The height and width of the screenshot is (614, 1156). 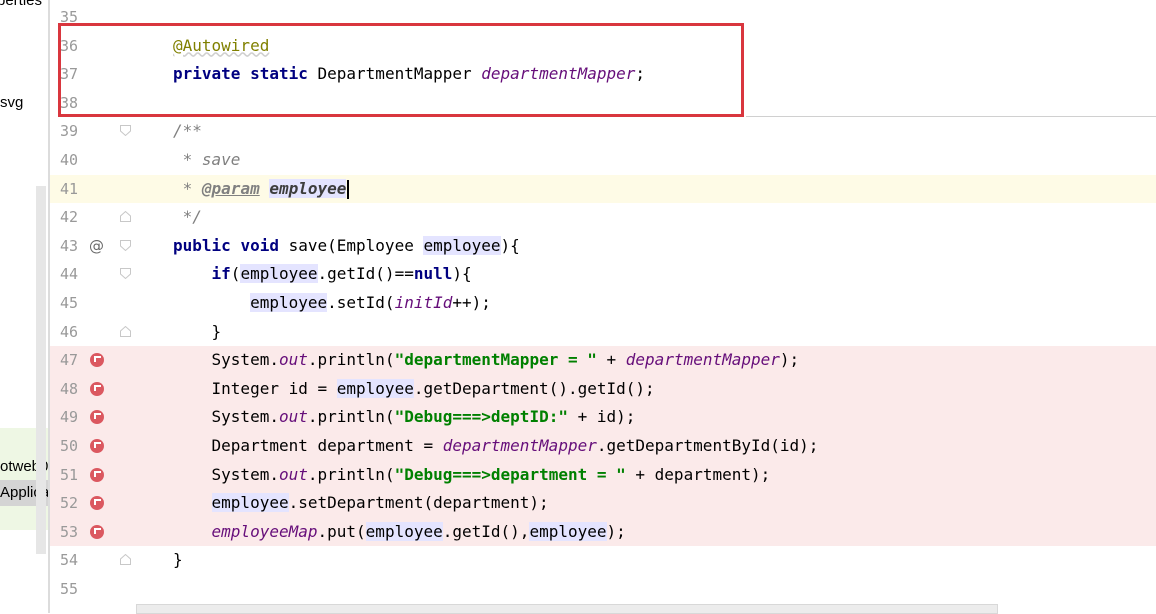 I want to click on code-token: @param, so click(x=230, y=188).